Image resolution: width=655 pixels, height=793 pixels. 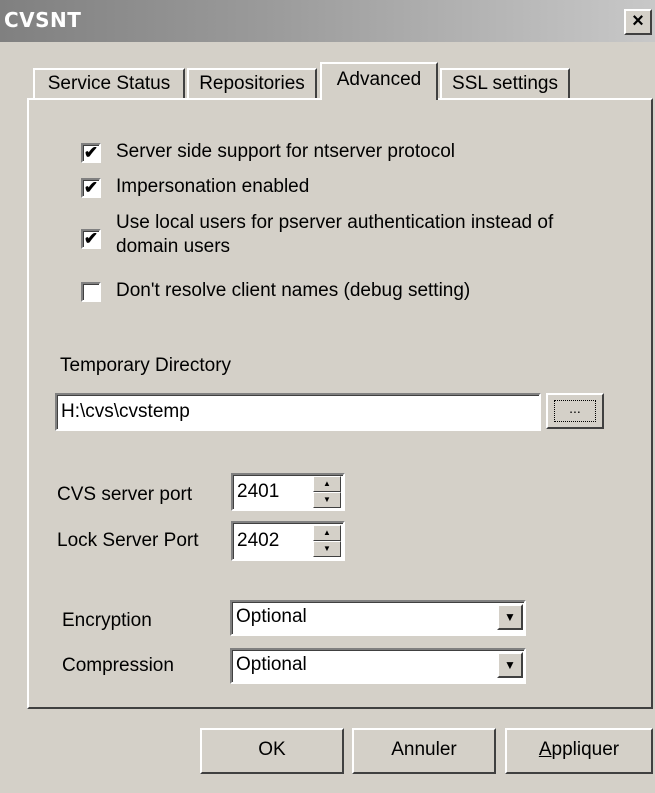 I want to click on local-users-checkbox: ✔, so click(x=91, y=239).